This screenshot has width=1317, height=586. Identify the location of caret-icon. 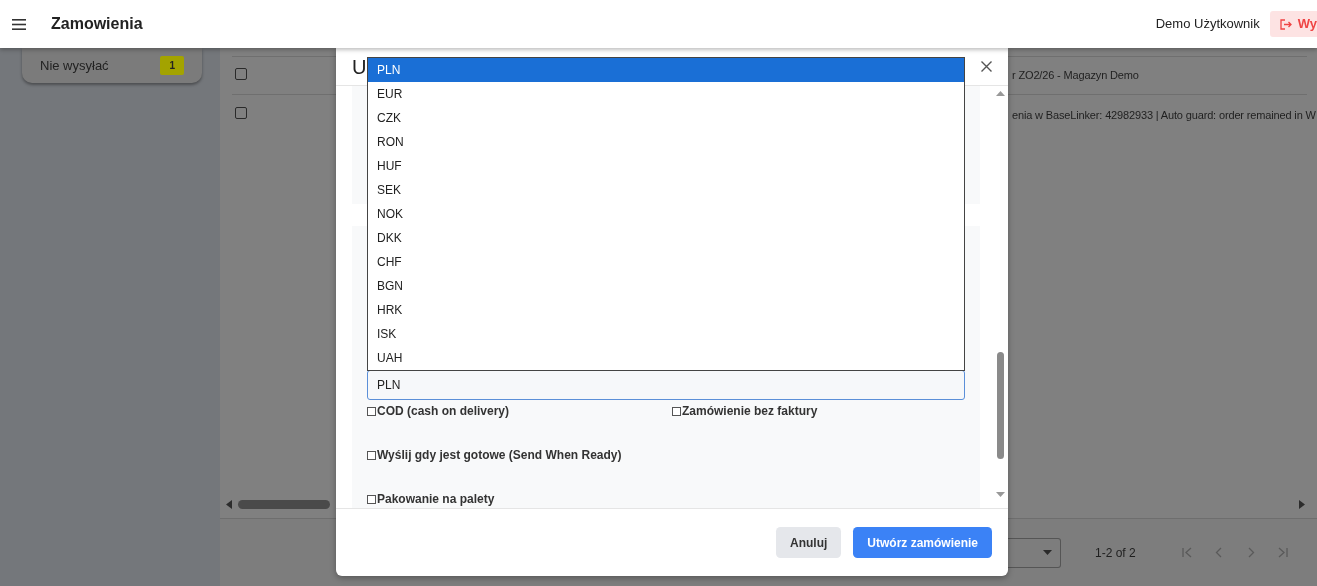
(1047, 552).